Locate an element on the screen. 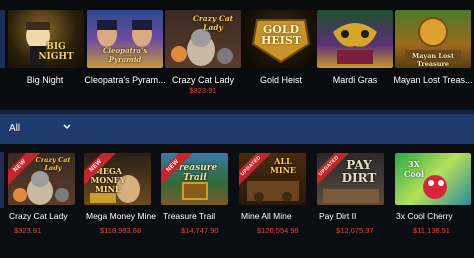 This screenshot has height=258, width=474. game-name: 3x Cool Cherry is located at coordinates (424, 216).